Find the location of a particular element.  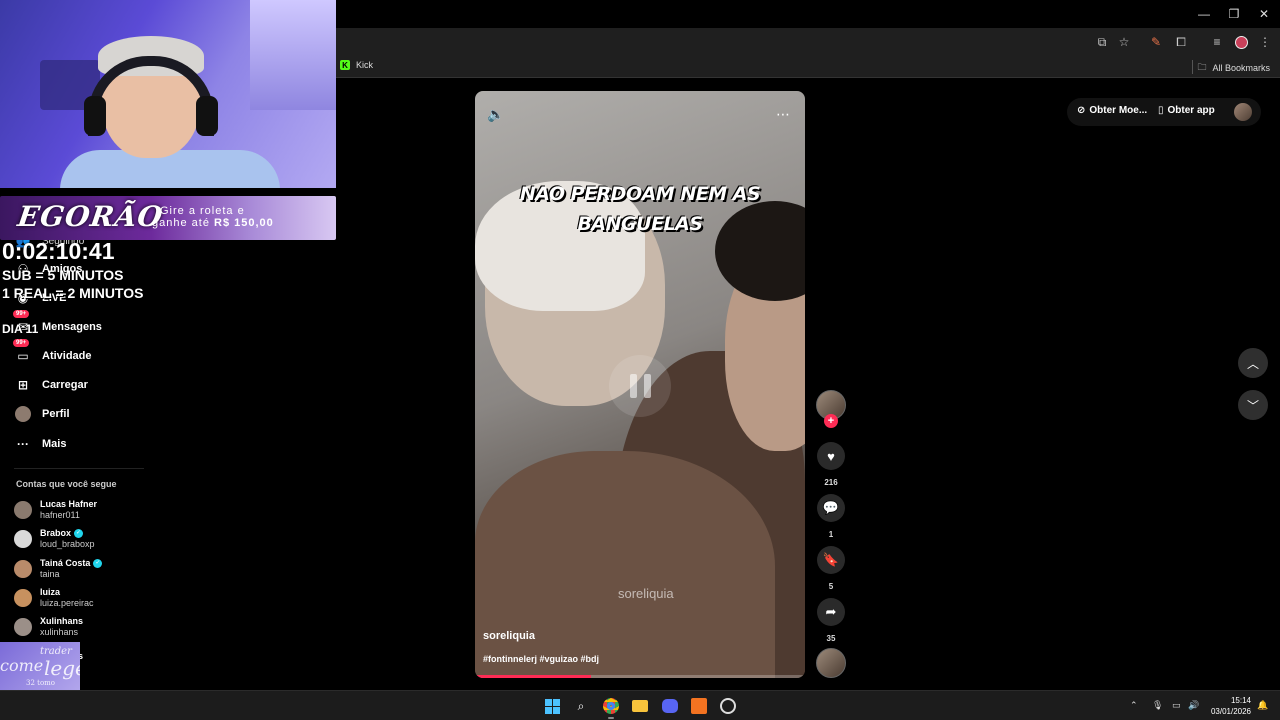

previous-video-button: ︿ is located at coordinates (1253, 363).